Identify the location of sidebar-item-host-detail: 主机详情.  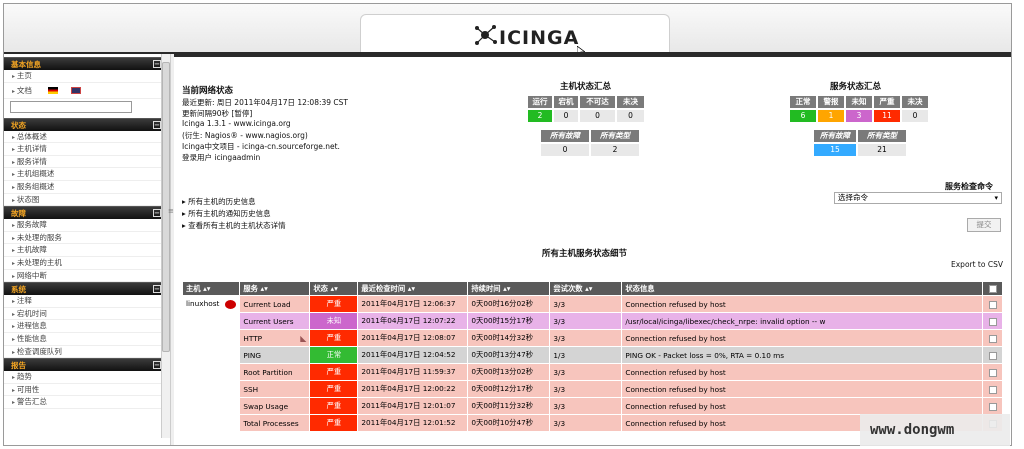
(87, 149).